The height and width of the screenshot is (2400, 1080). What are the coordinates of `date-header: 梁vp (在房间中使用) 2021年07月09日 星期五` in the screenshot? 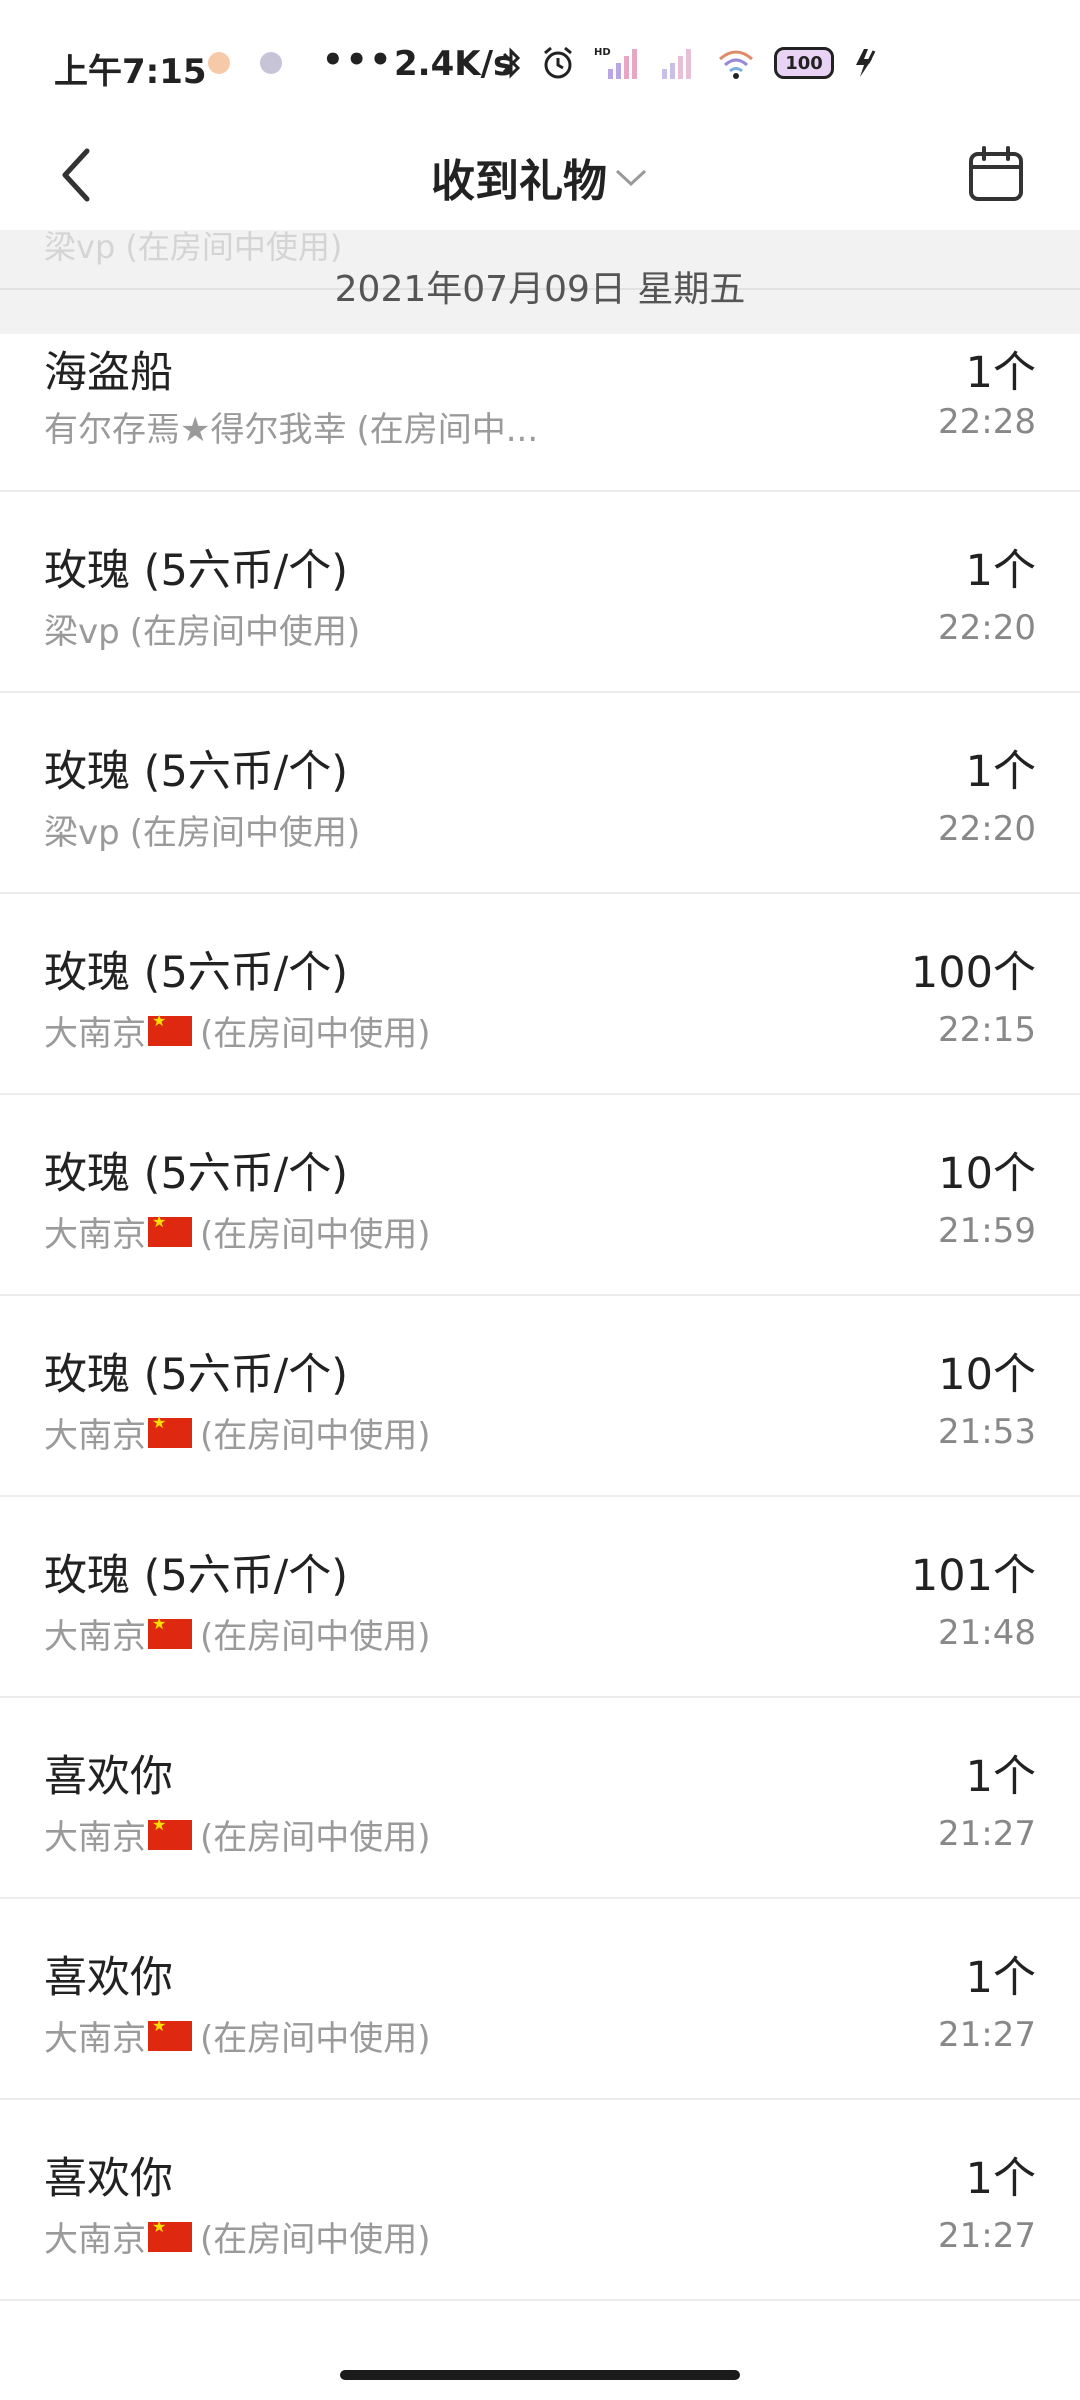 It's located at (540, 282).